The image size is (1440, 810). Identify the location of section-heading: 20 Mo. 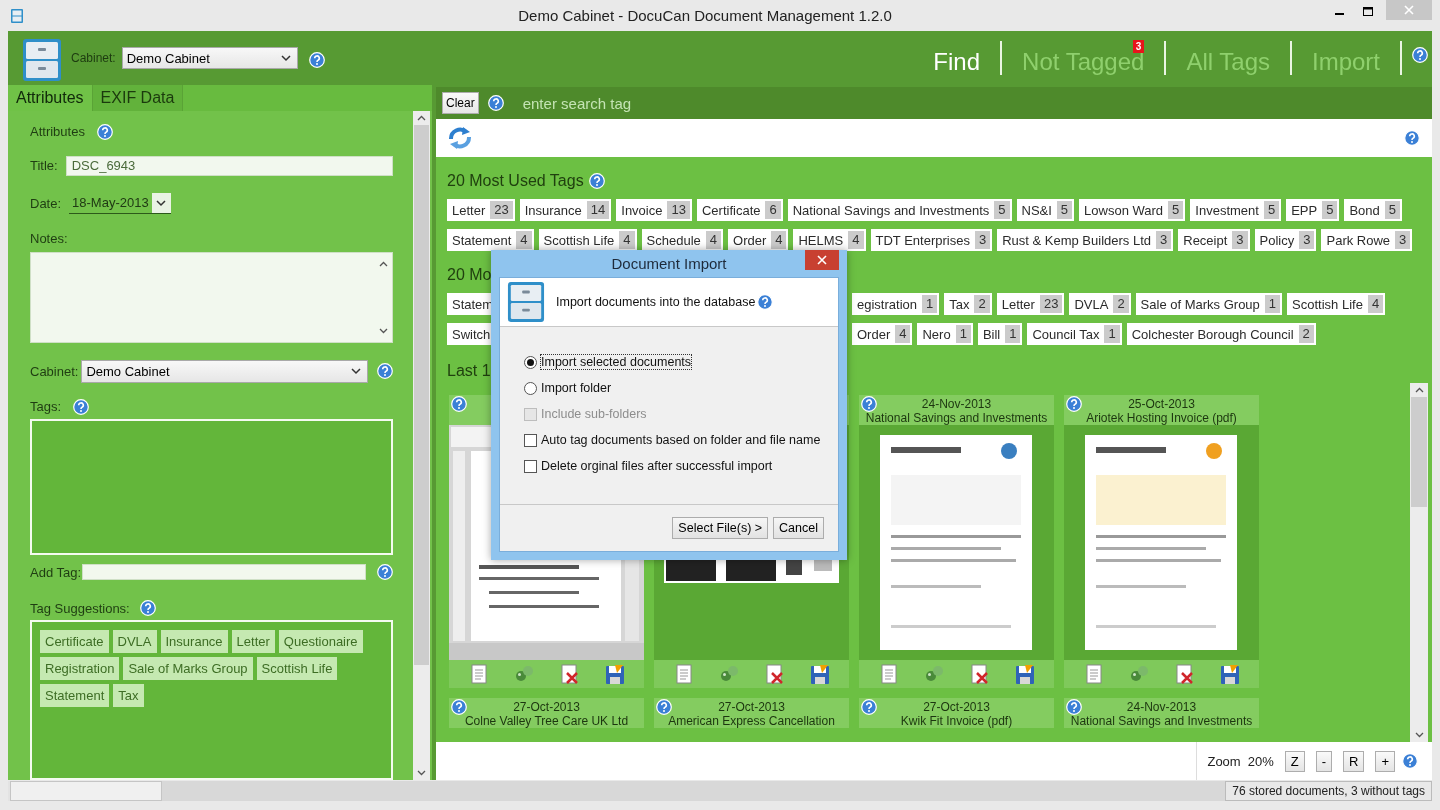
(469, 275).